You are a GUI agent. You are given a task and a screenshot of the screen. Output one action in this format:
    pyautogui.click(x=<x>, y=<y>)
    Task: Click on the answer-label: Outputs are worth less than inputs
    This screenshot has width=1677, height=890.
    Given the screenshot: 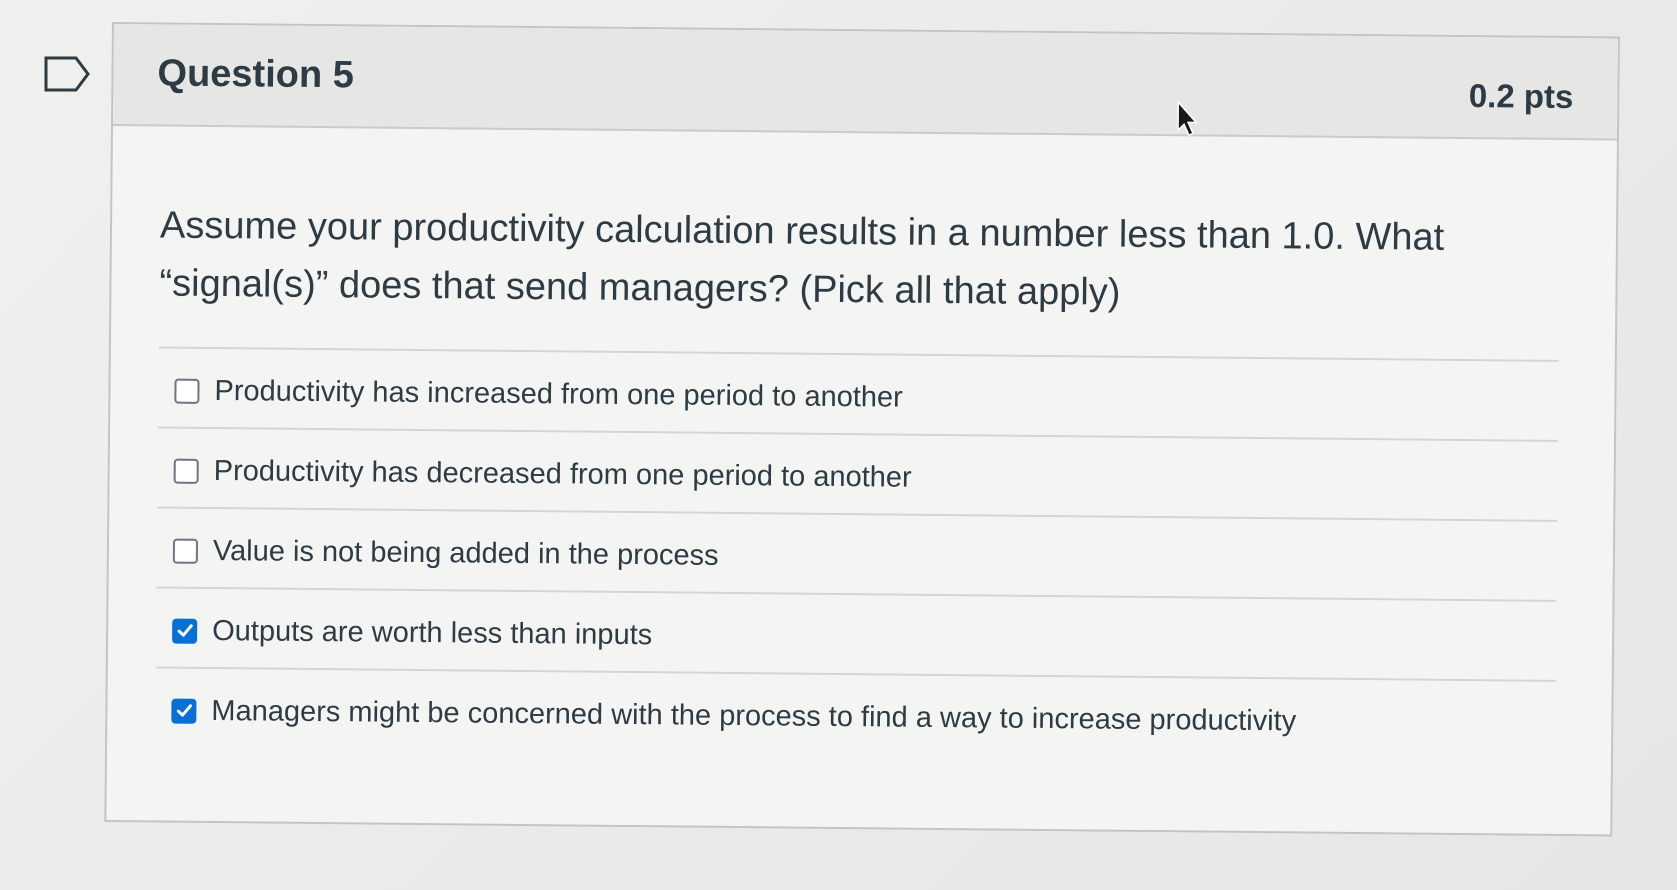 What is the action you would take?
    pyautogui.click(x=432, y=633)
    